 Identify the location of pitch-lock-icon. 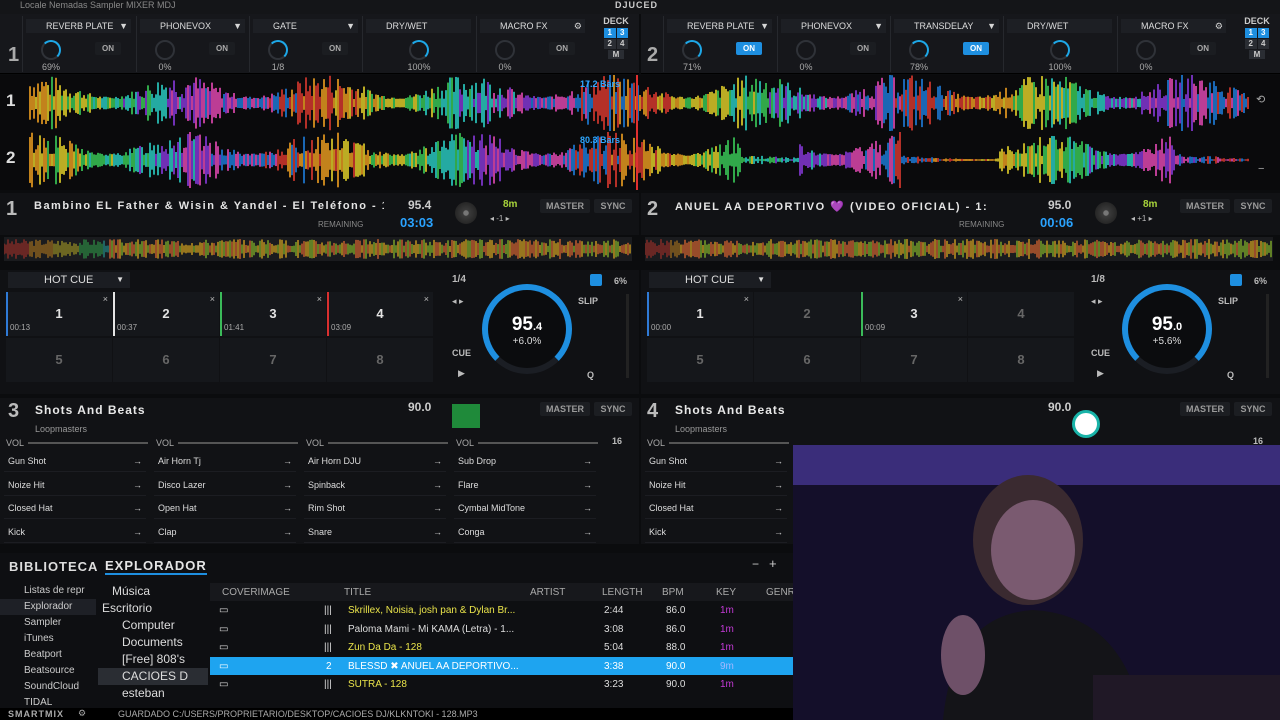
(1236, 280).